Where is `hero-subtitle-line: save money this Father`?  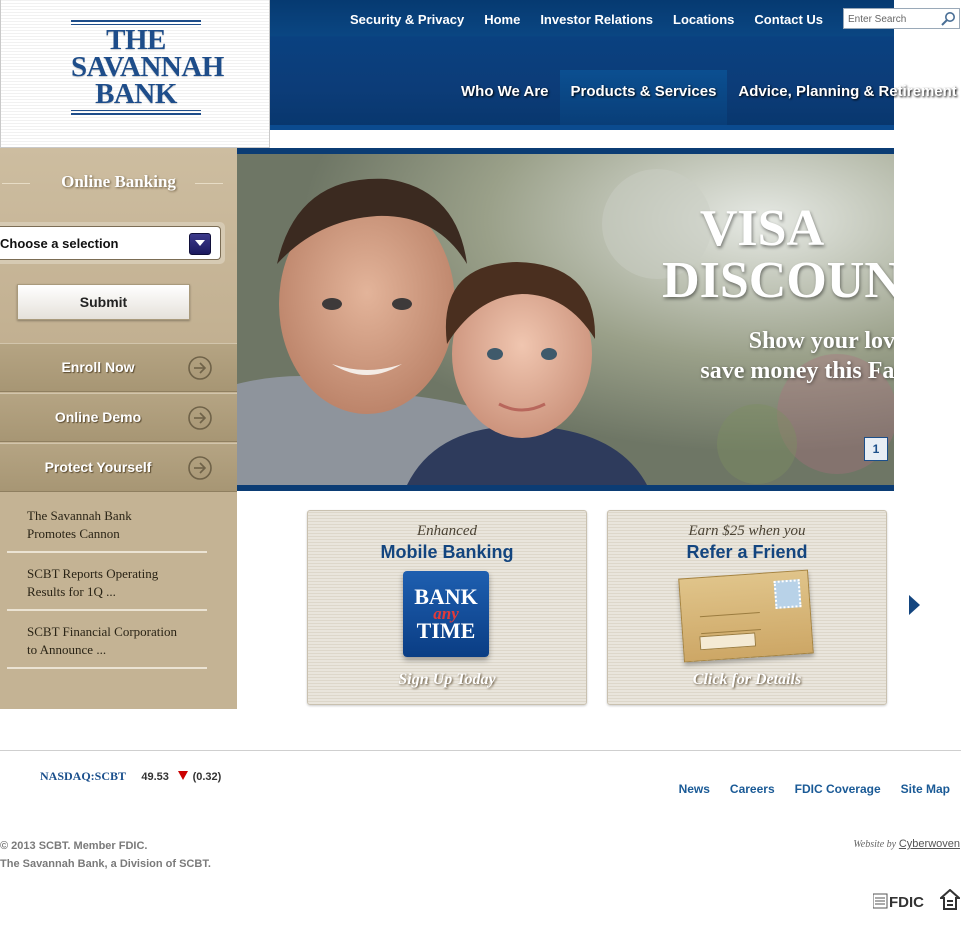
hero-subtitle-line: save money this Father is located at coordinates (797, 371).